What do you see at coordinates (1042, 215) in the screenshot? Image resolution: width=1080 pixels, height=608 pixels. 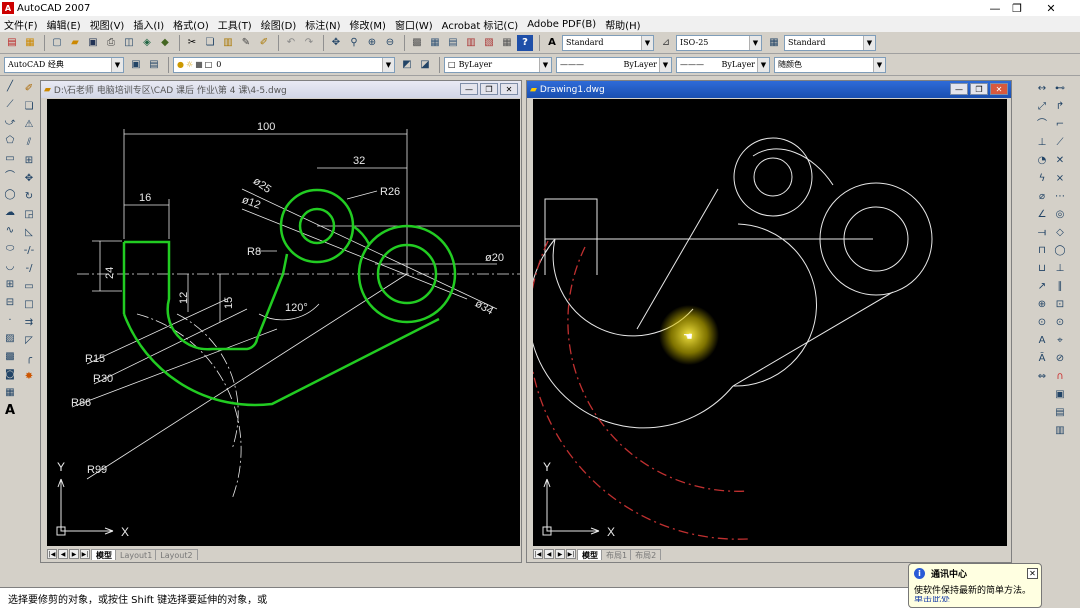 I see `angular-dim-icon: ∠` at bounding box center [1042, 215].